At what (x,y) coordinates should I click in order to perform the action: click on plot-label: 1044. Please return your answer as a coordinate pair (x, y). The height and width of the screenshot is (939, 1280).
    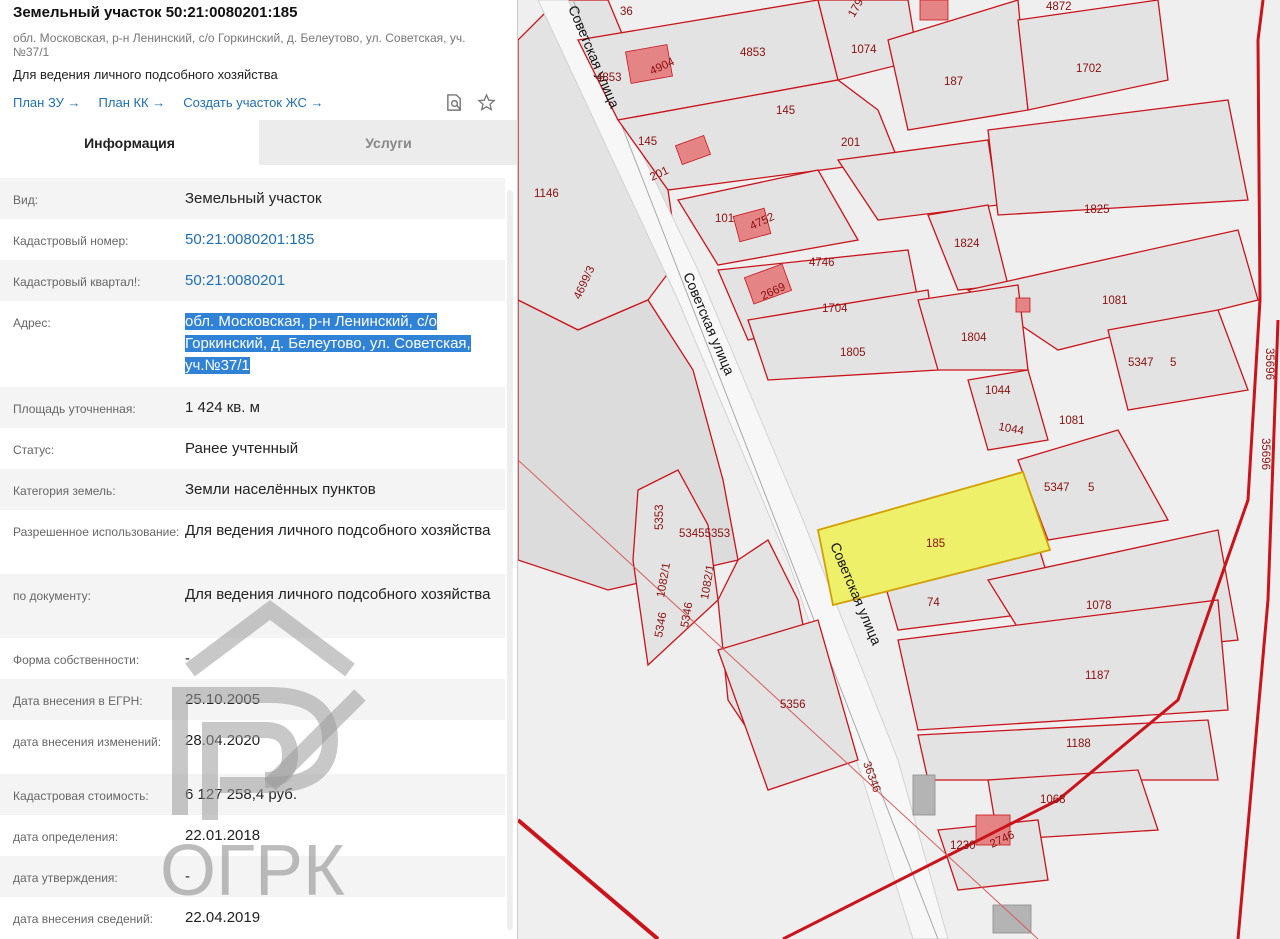
    Looking at the image, I should click on (998, 391).